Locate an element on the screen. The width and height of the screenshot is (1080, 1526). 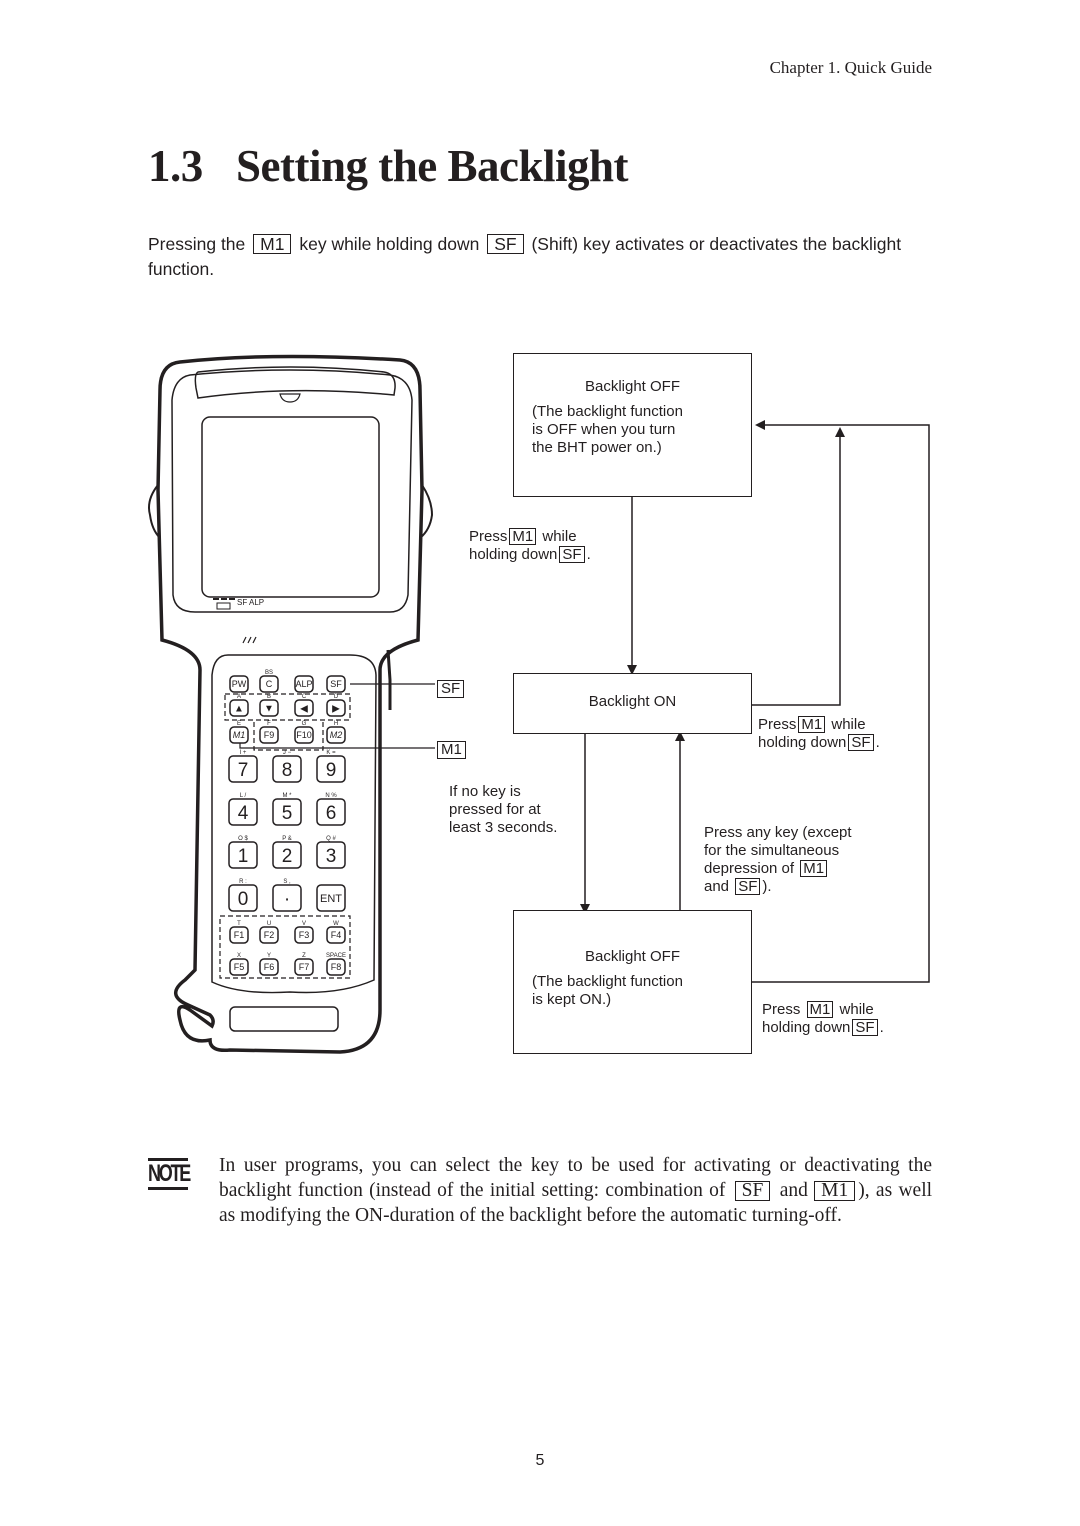
key-f8: F8 SPACE is located at coordinates (336, 964).